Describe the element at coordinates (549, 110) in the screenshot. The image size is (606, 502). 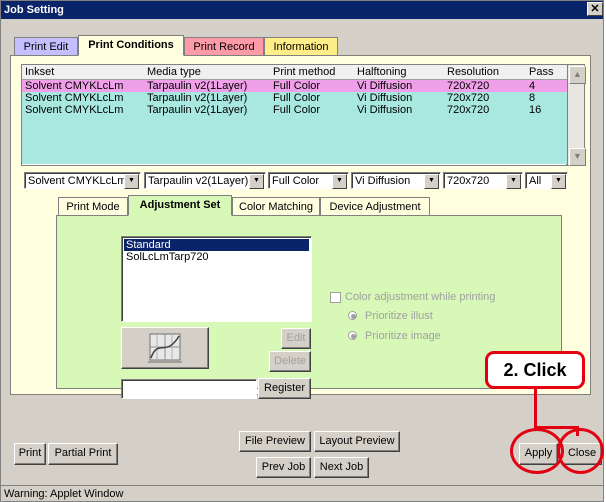
I see `table-cell: 16` at that location.